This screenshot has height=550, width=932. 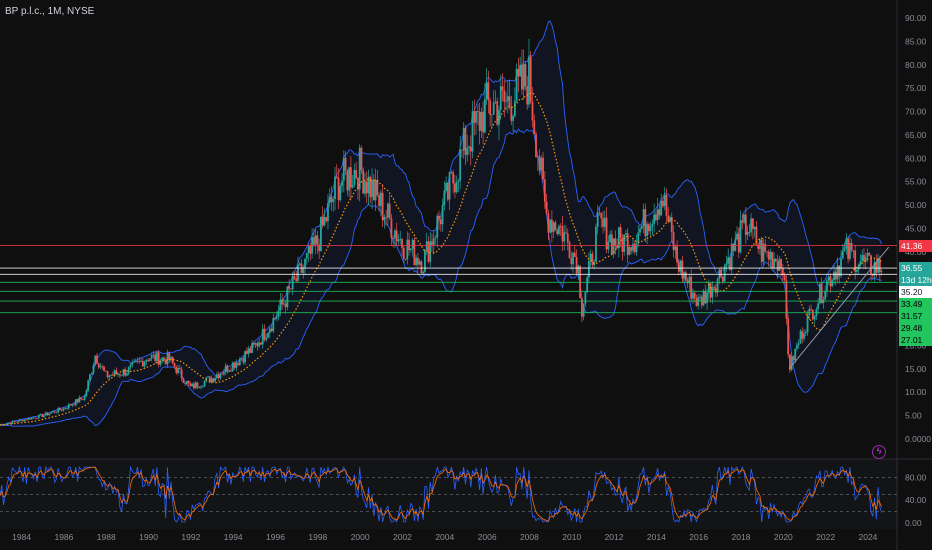 I want to click on price-tag: 33.49, so click(x=915, y=304).